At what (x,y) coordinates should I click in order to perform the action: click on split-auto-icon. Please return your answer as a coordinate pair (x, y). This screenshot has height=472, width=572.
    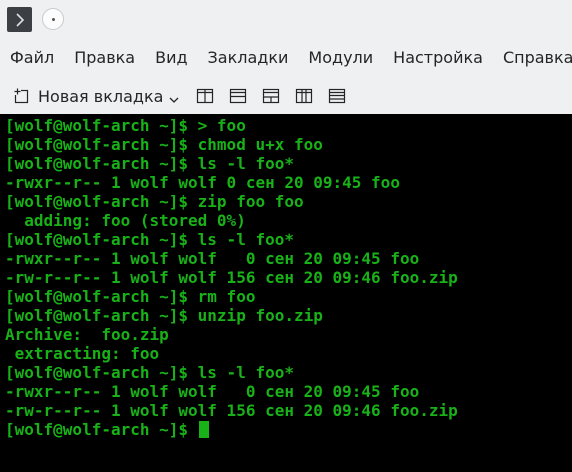
    Looking at the image, I should click on (271, 96).